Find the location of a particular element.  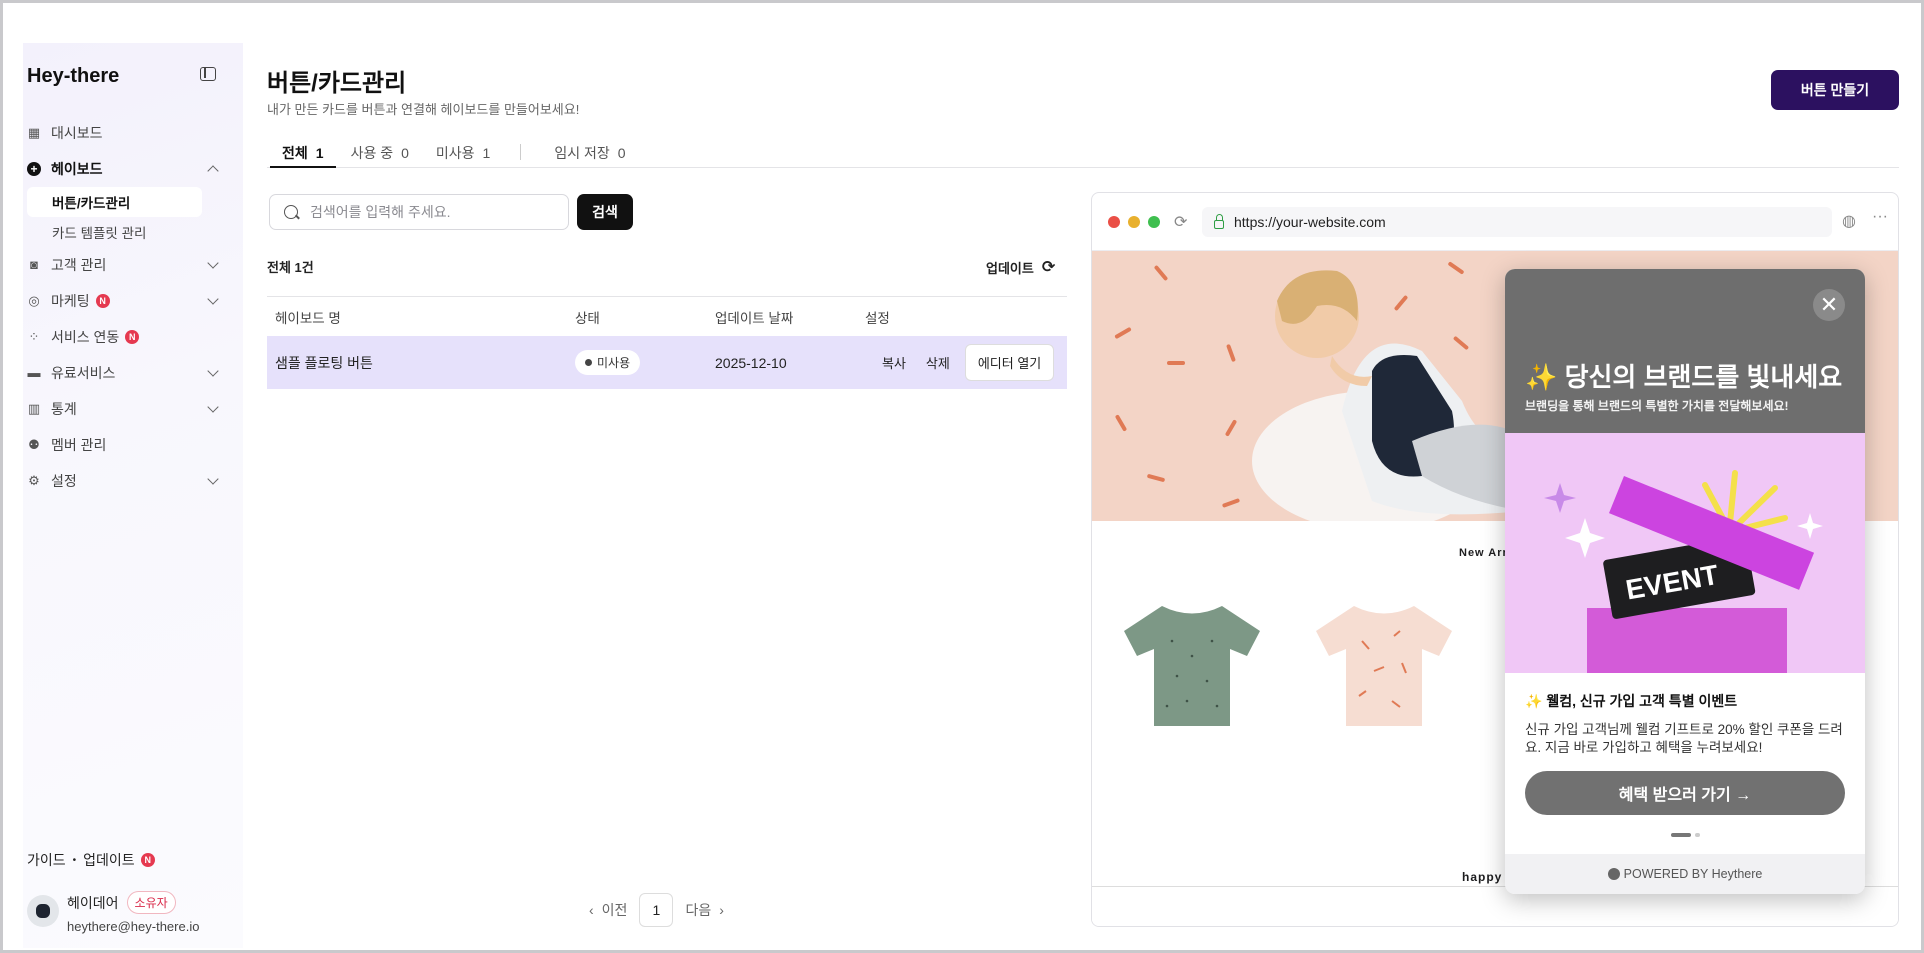

sidebar-item-dashboard: ▦ 대시보드 is located at coordinates (127, 133).